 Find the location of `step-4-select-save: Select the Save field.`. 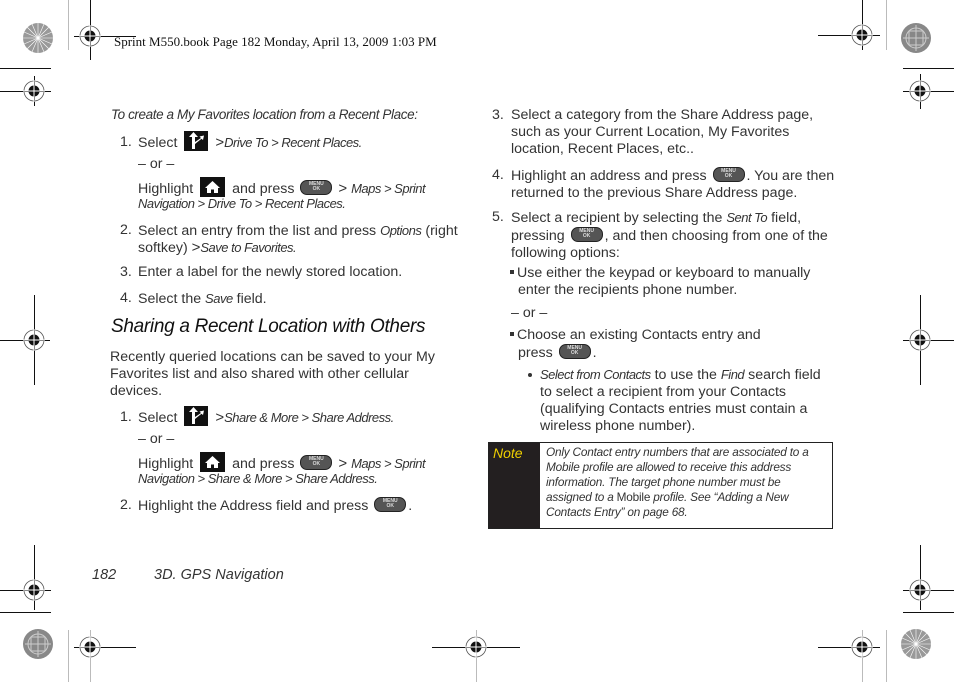

step-4-select-save: Select the Save field. is located at coordinates (202, 299).